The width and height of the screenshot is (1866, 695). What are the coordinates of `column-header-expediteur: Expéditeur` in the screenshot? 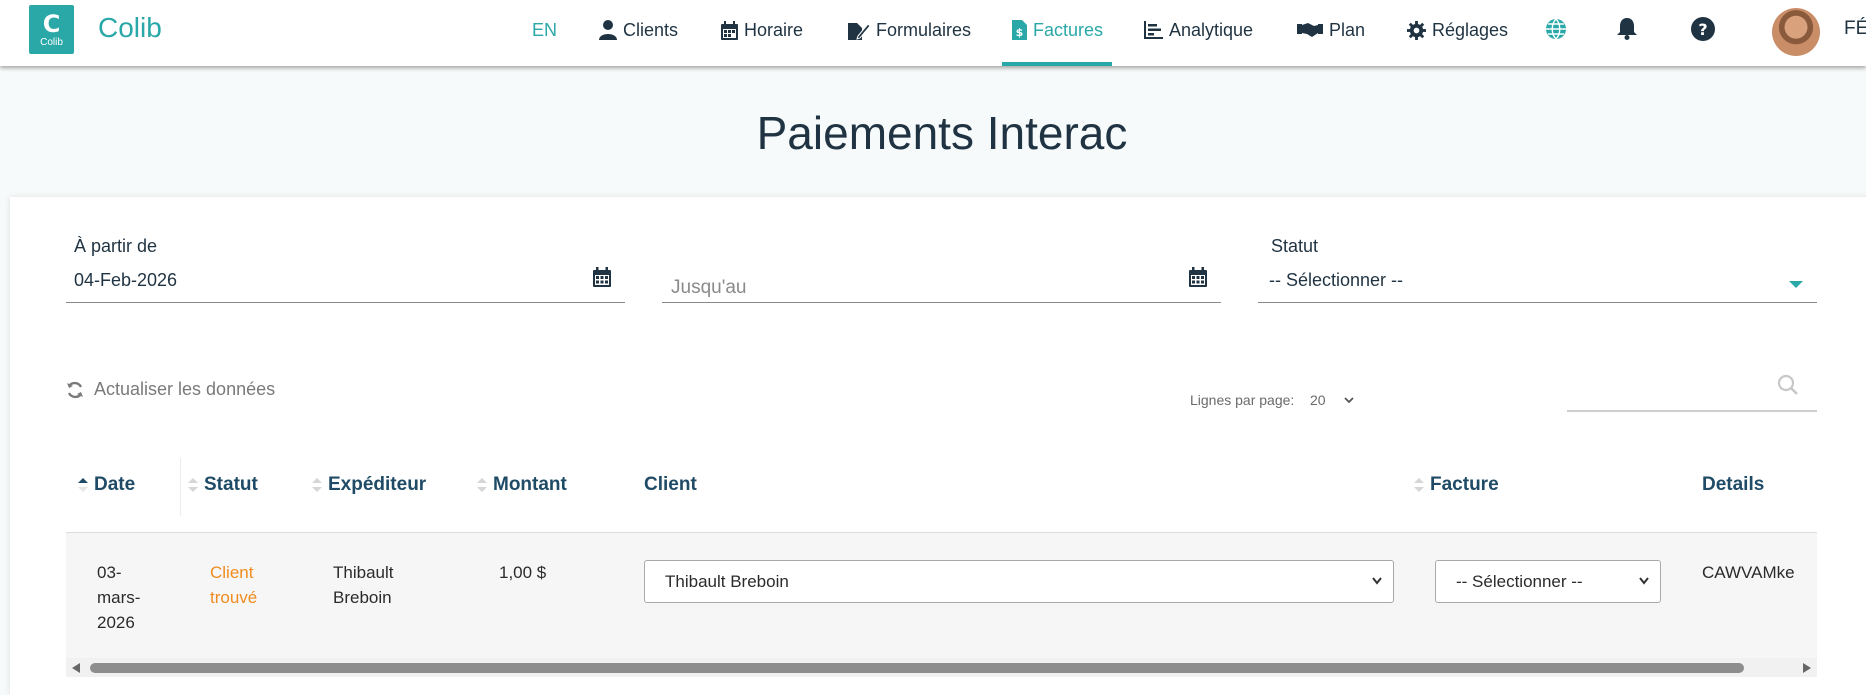 It's located at (368, 485).